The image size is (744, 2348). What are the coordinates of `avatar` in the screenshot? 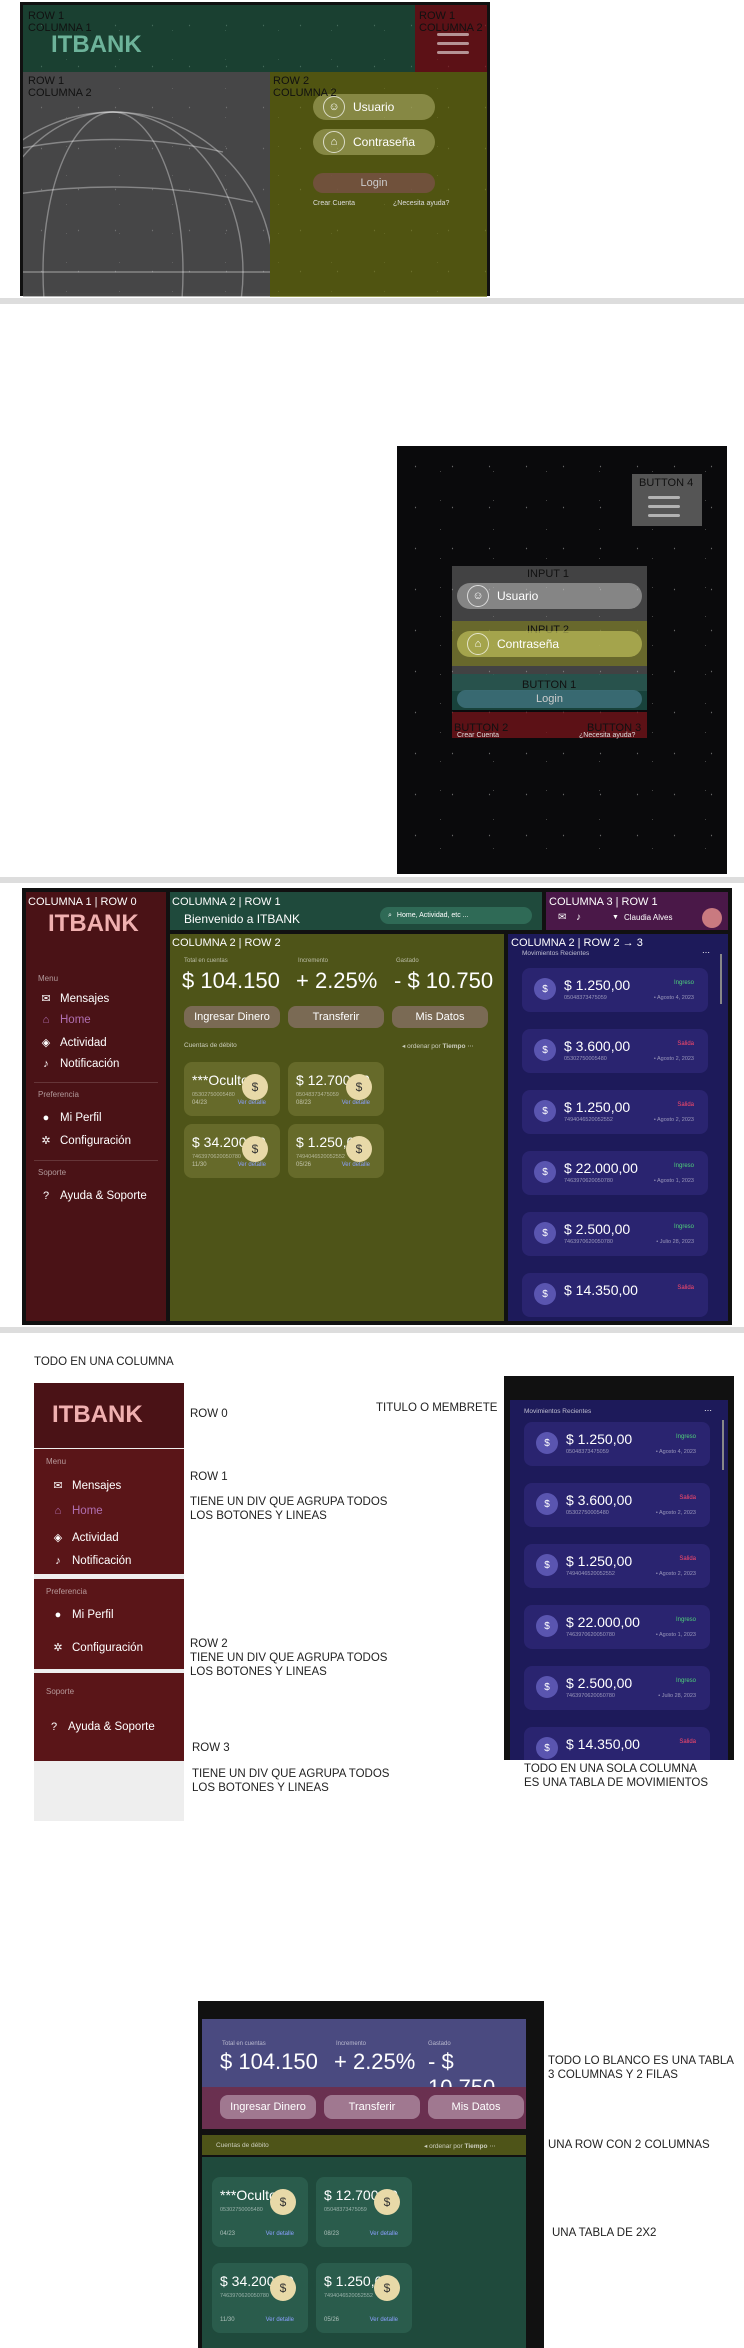 It's located at (712, 918).